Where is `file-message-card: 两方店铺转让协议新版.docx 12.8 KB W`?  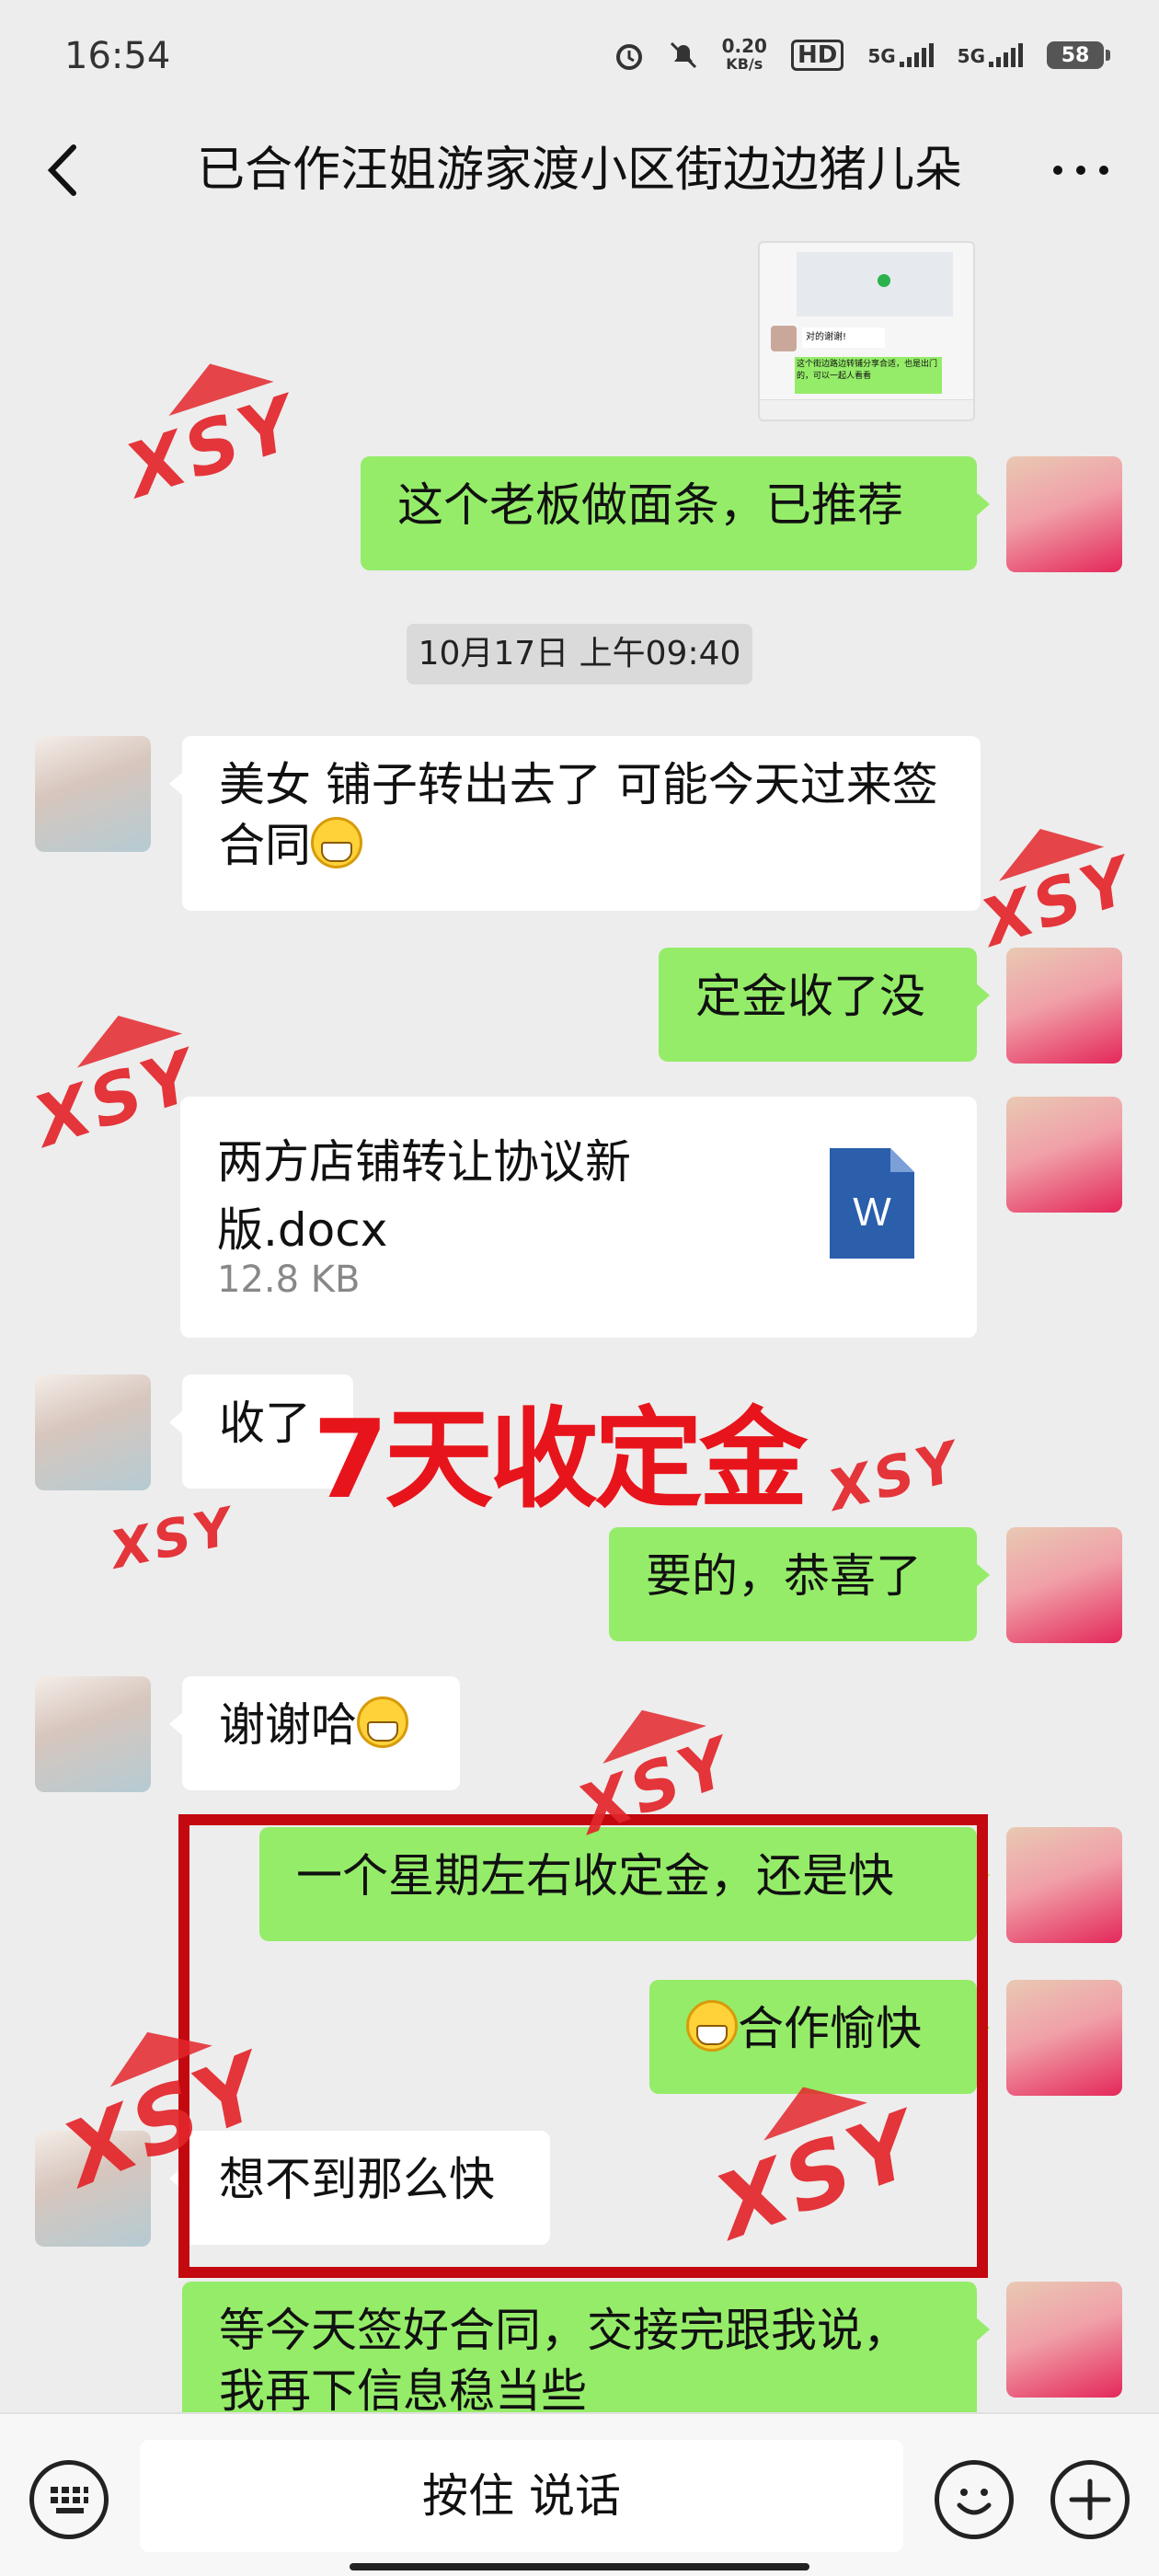
file-message-card: 两方店铺转让协议新版.docx 12.8 KB W is located at coordinates (578, 1217).